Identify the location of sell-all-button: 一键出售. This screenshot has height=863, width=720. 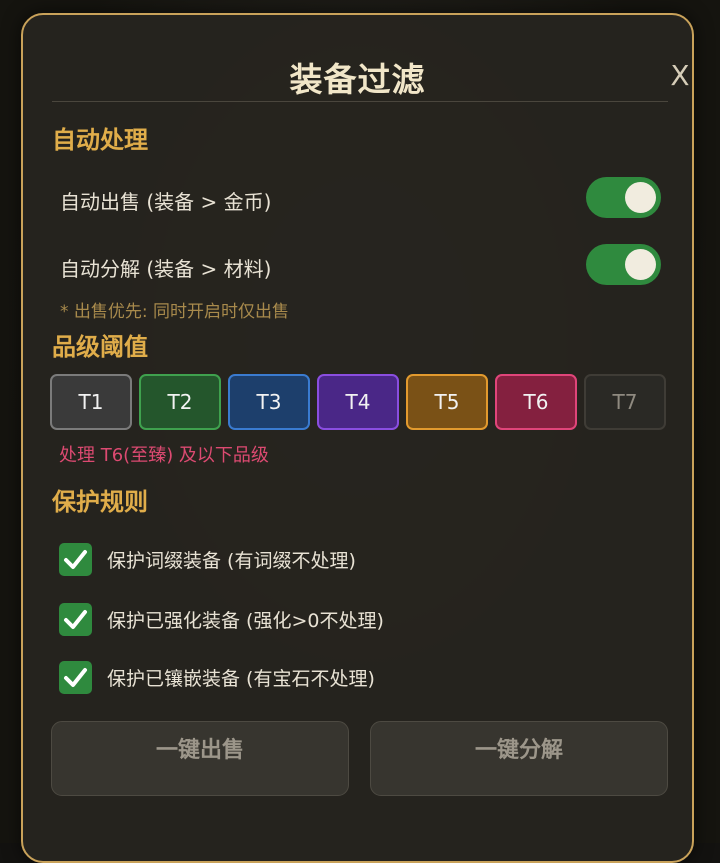
(200, 758).